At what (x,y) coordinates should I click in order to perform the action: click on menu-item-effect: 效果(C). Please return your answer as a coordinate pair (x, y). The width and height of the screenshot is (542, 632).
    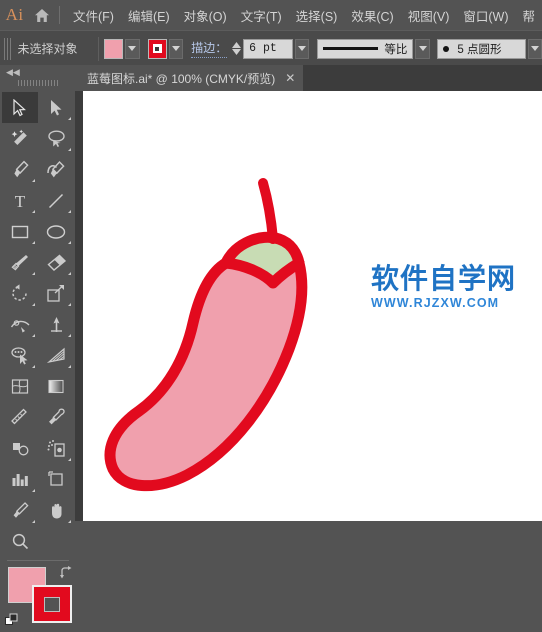
    Looking at the image, I should click on (372, 15).